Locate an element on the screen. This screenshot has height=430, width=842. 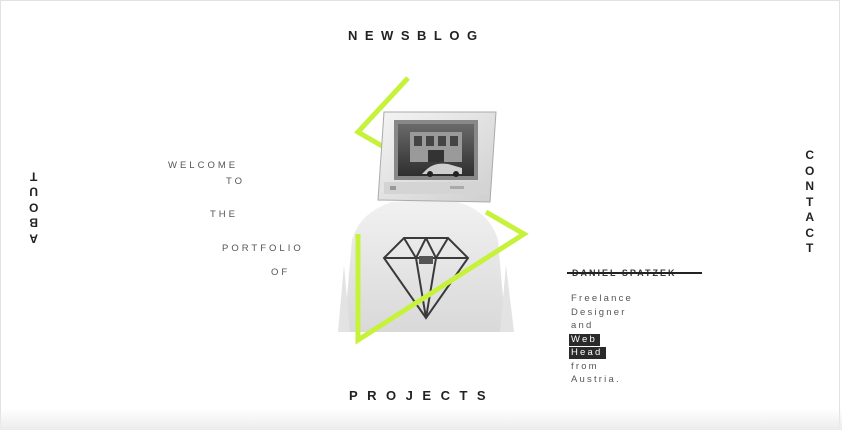
bio-highlight: Web is located at coordinates (584, 339).